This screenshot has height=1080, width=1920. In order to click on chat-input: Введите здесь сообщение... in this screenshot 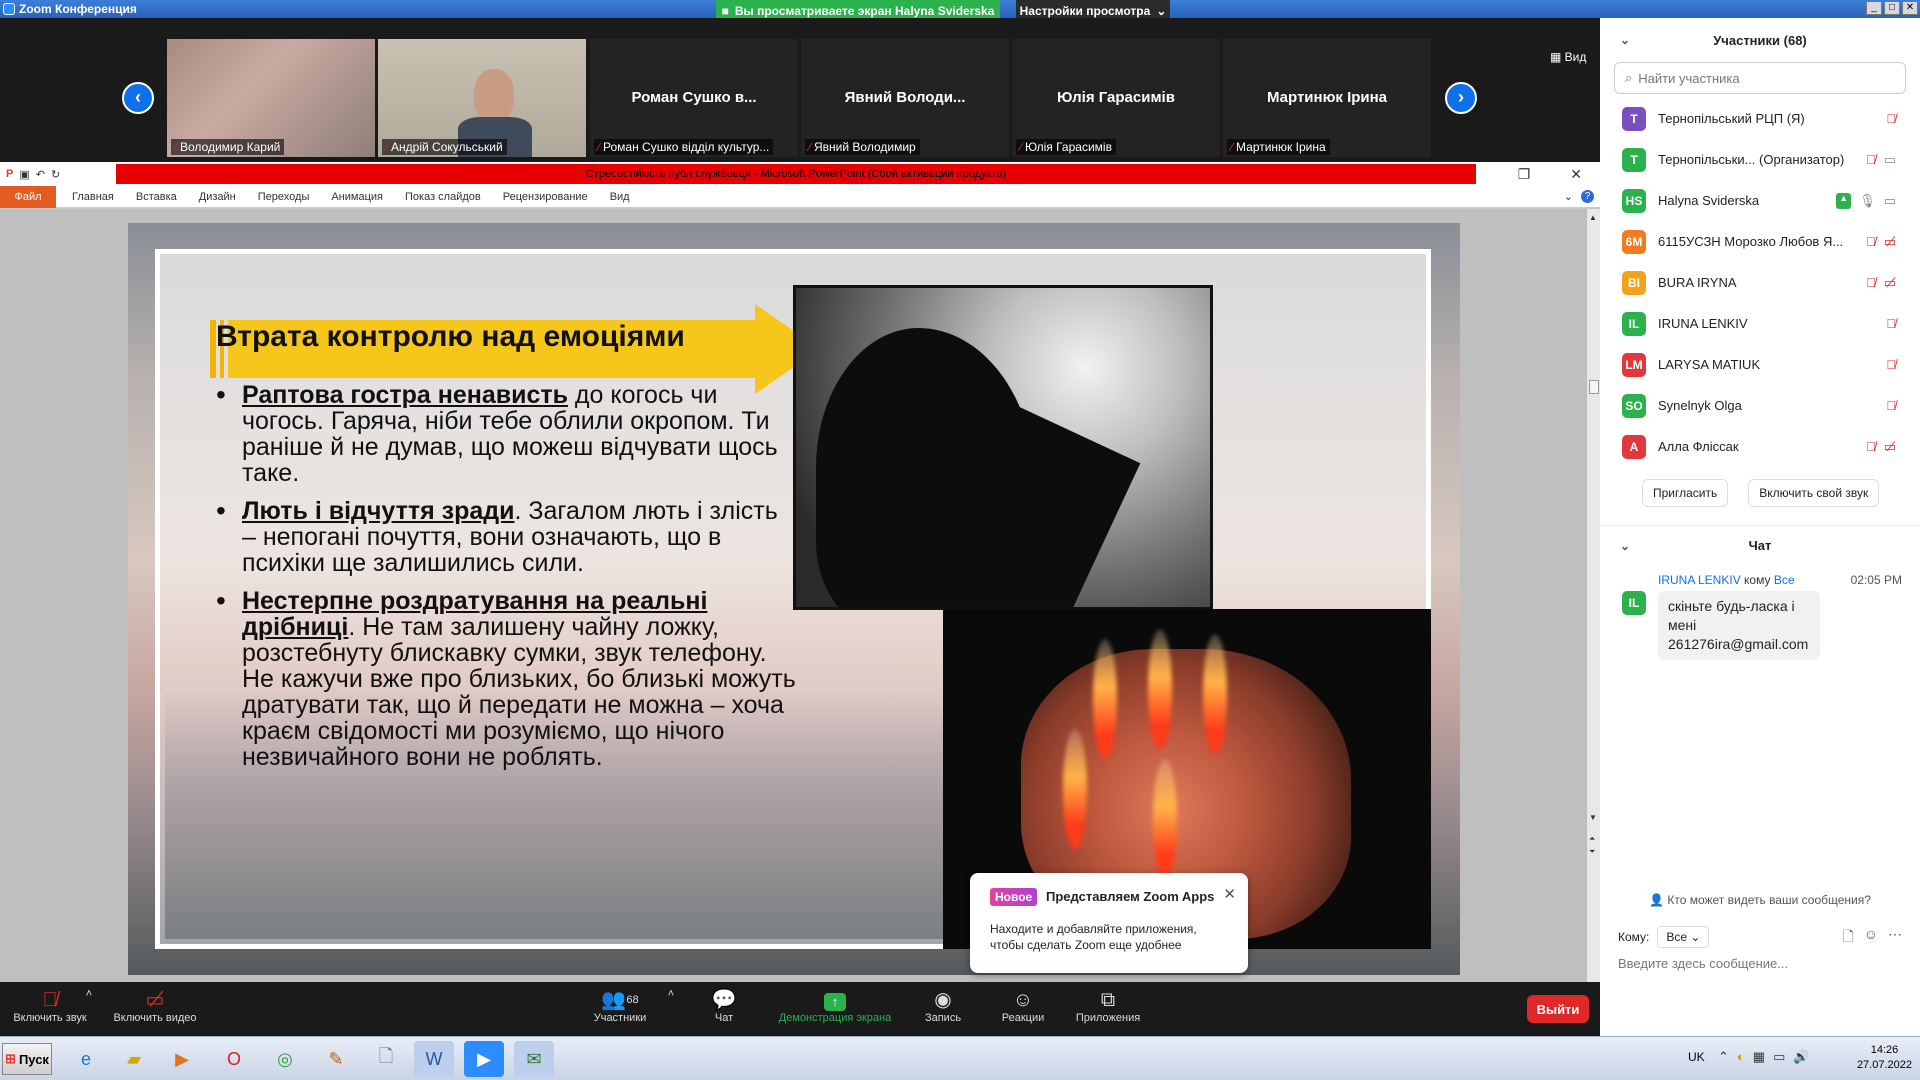, I will do `click(1703, 963)`.